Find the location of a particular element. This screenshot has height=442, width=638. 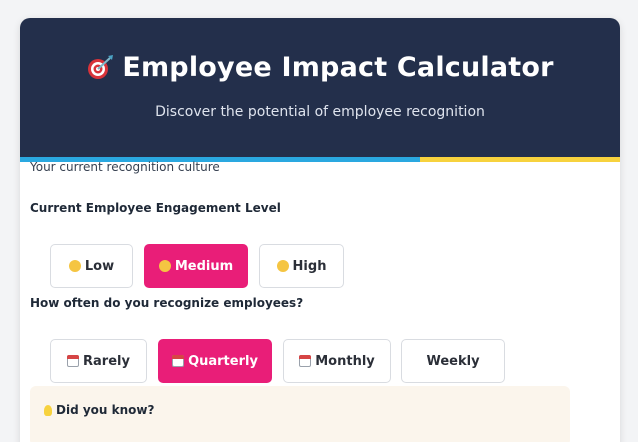

engagement-question: Current Employee Engagement Level is located at coordinates (155, 208).